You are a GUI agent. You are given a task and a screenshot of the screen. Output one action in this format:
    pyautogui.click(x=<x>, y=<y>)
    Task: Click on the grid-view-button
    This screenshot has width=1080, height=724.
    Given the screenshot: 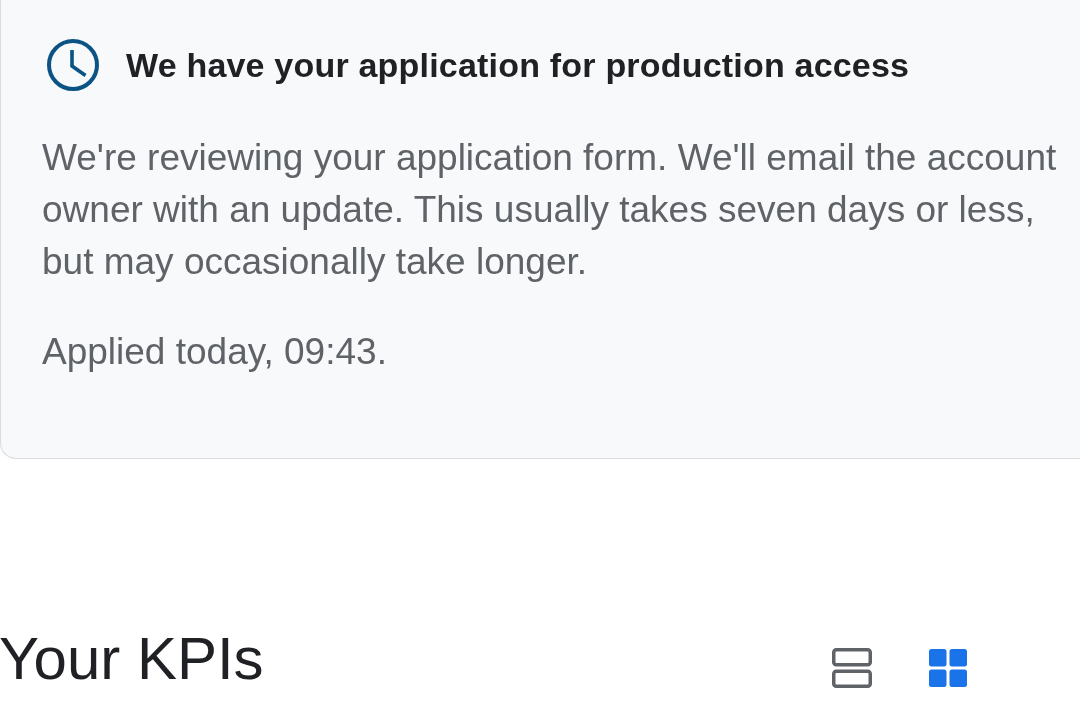 What is the action you would take?
    pyautogui.click(x=948, y=668)
    